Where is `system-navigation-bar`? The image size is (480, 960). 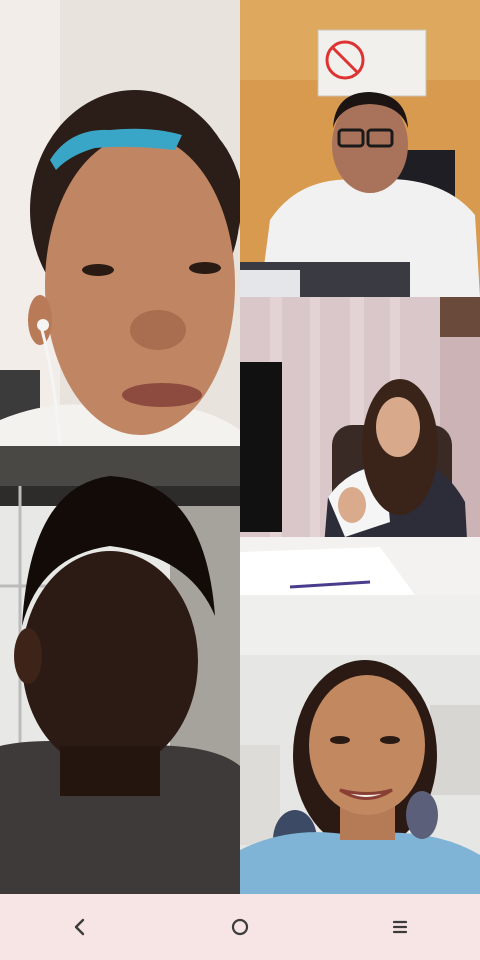 system-navigation-bar is located at coordinates (240, 927).